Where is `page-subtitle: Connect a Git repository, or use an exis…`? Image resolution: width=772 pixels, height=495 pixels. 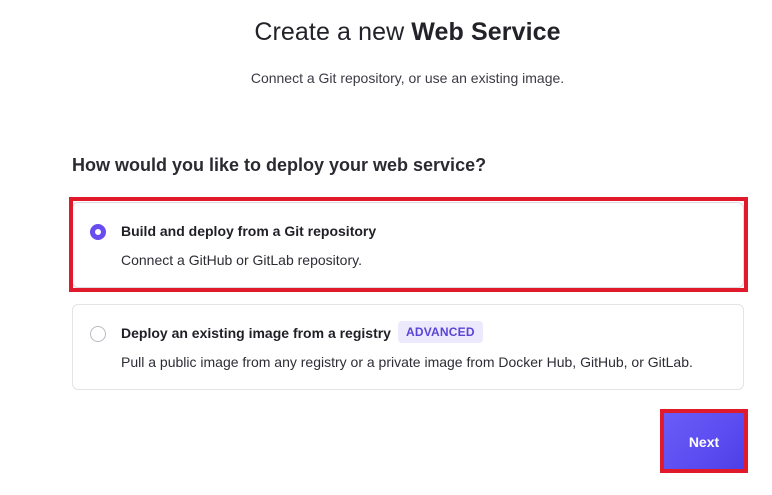
page-subtitle: Connect a Git repository, or use an exis… is located at coordinates (407, 78).